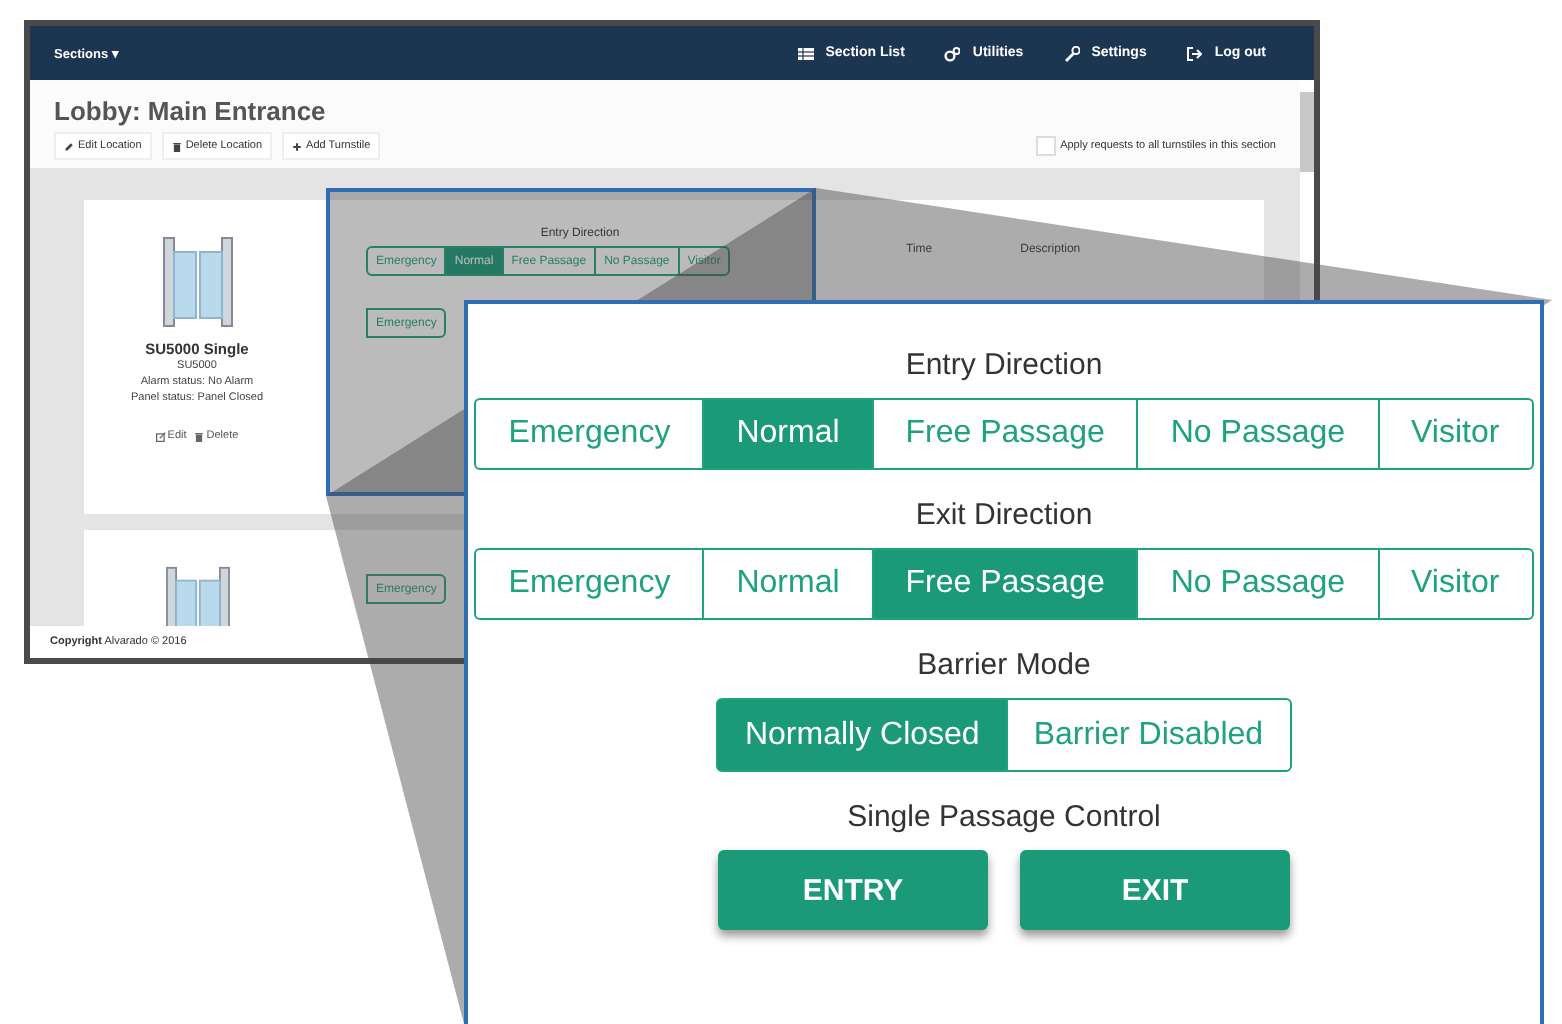  I want to click on page-title: Lobby: Main Entrance, so click(191, 111).